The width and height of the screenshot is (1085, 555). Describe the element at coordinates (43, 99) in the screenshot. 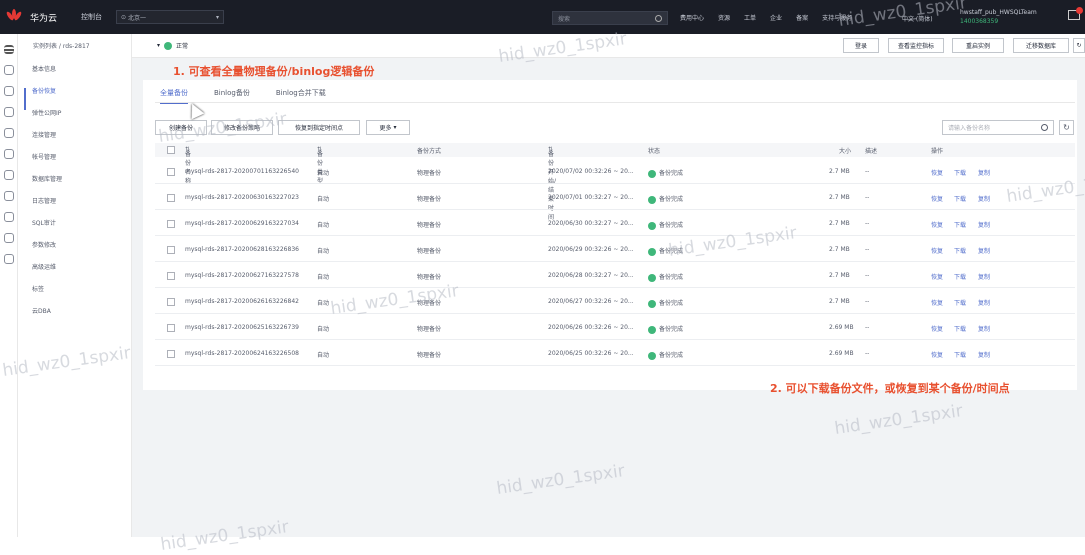

I see `subnav-item-backup-restore: 备份恢复` at that location.